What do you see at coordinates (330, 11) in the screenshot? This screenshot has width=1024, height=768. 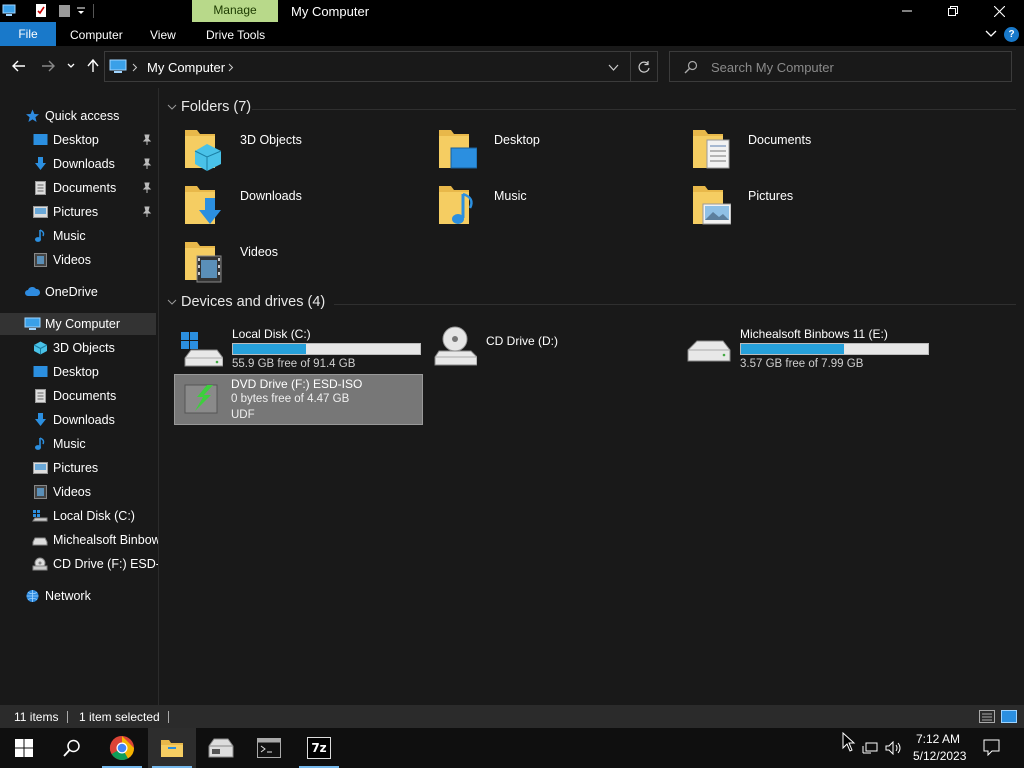 I see `window-title: My Computer` at bounding box center [330, 11].